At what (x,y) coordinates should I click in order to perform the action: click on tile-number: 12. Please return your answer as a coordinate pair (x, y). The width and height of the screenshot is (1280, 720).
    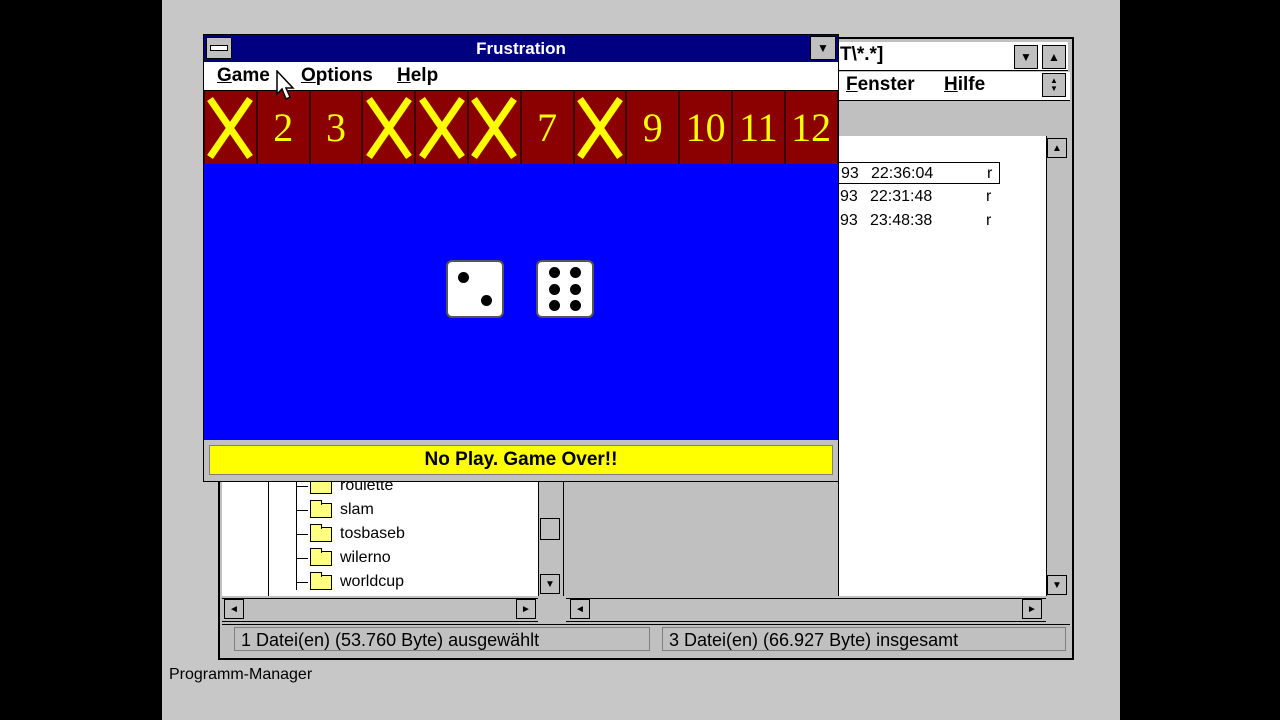
    Looking at the image, I should click on (811, 127).